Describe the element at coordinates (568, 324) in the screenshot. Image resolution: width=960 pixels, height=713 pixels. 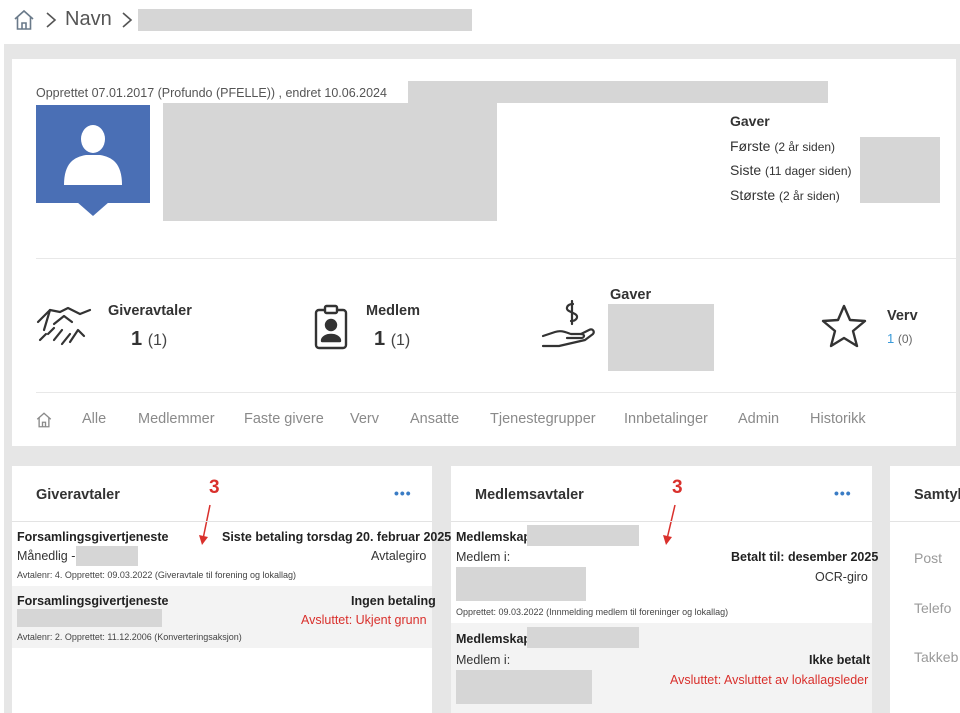
I see `money-hand-icon` at that location.